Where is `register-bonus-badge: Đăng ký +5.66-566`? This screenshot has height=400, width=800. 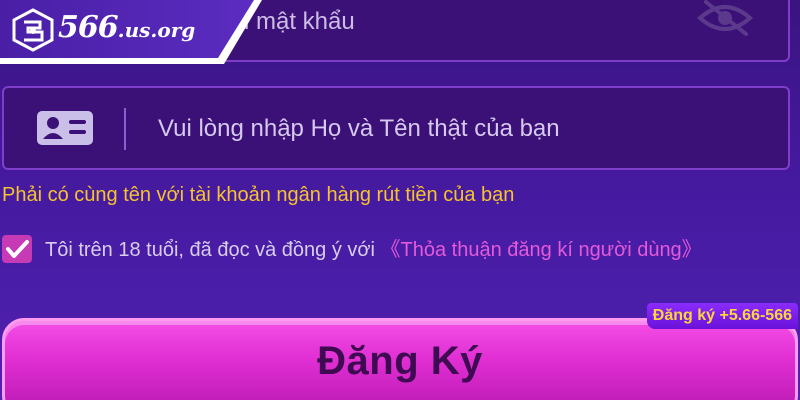 register-bonus-badge: Đăng ký +5.66-566 is located at coordinates (722, 316).